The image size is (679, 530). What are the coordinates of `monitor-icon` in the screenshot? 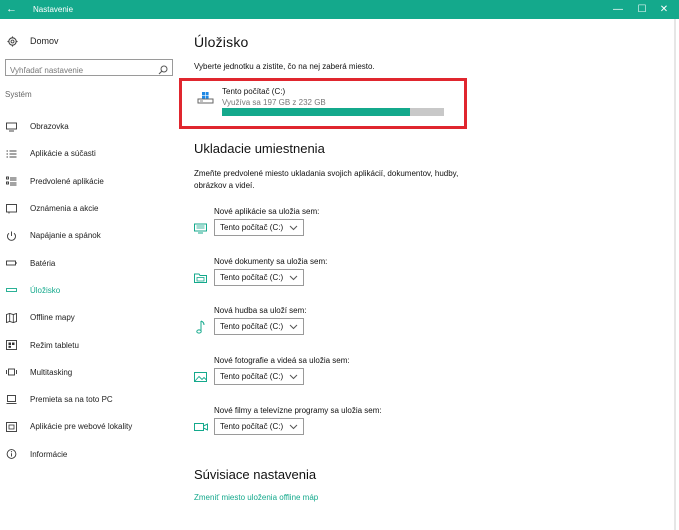 It's located at (11, 127).